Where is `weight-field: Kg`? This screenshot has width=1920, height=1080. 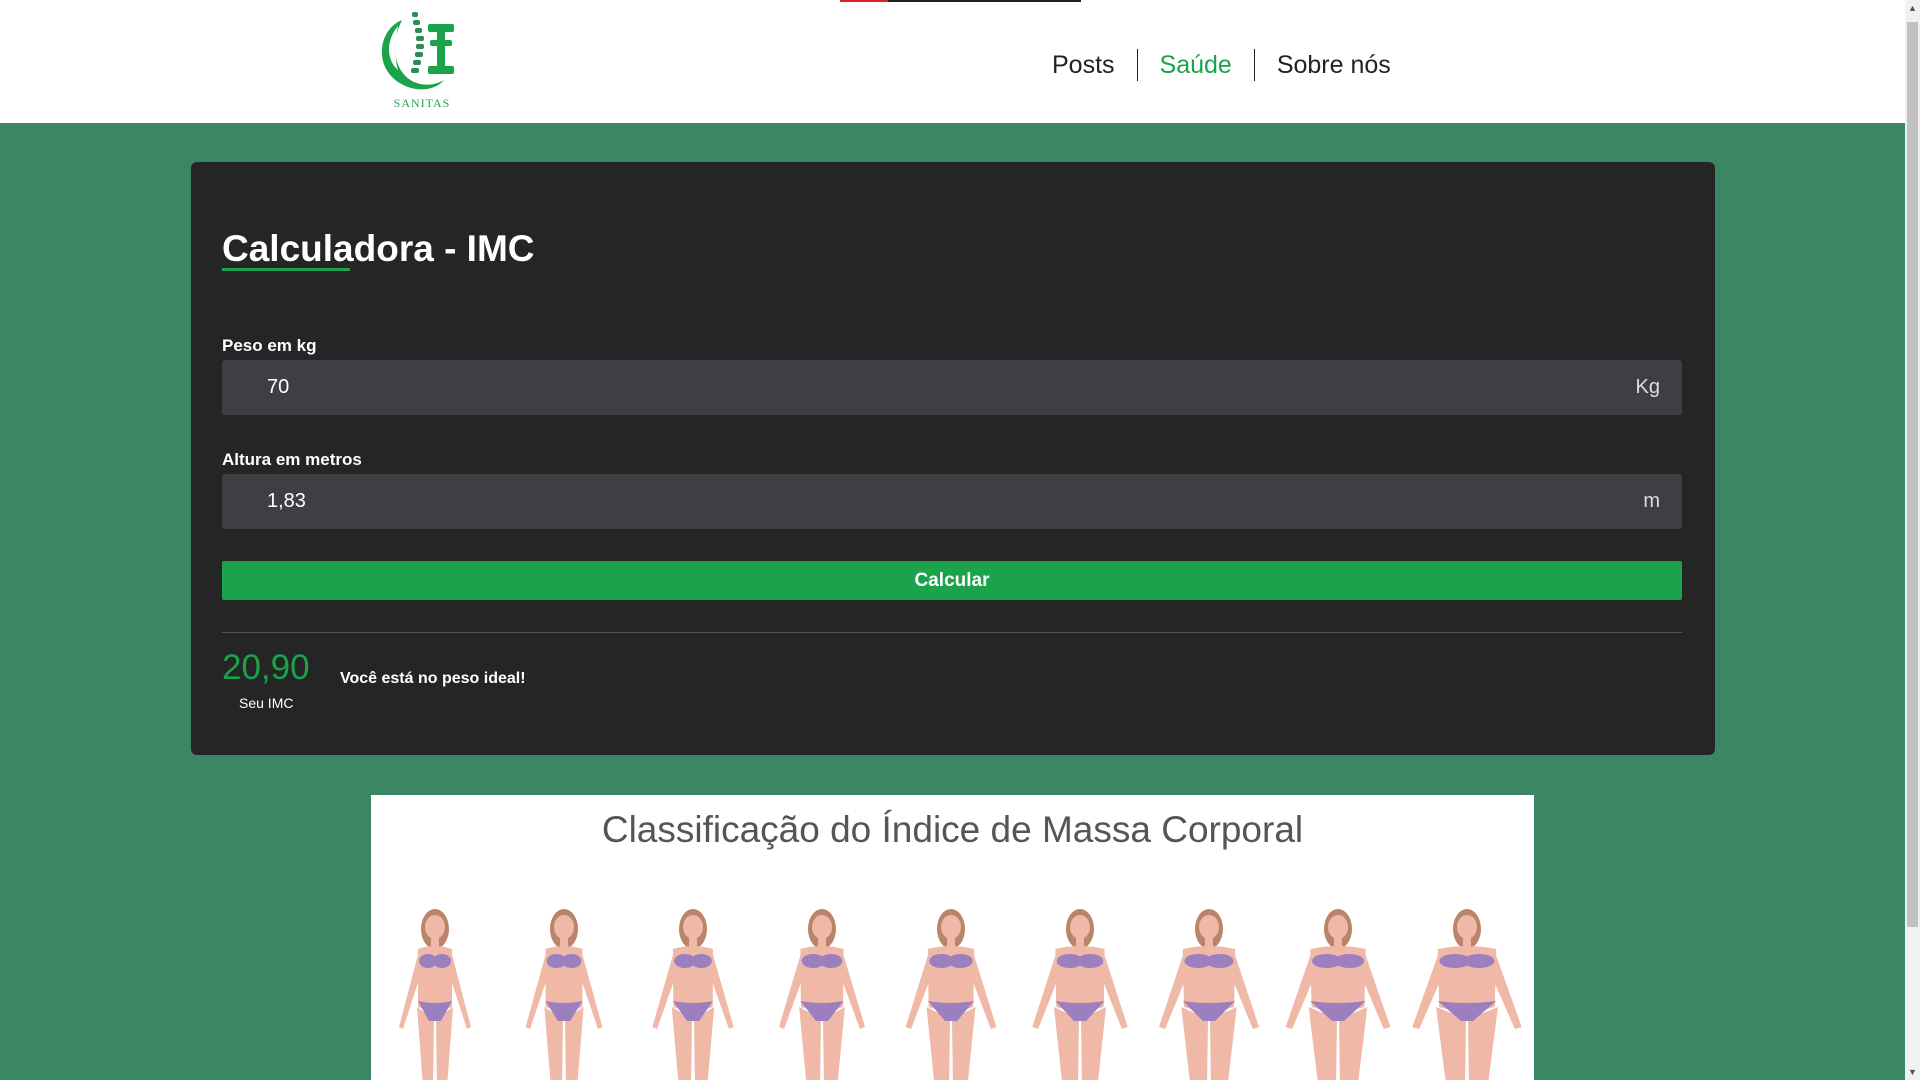 weight-field: Kg is located at coordinates (952, 387).